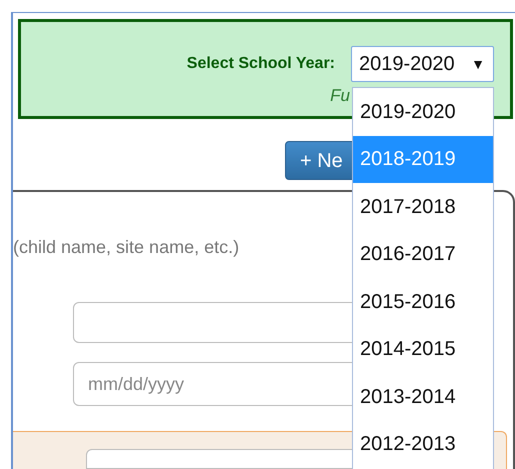  I want to click on search-hint: (child name, site name, etc.), so click(126, 247).